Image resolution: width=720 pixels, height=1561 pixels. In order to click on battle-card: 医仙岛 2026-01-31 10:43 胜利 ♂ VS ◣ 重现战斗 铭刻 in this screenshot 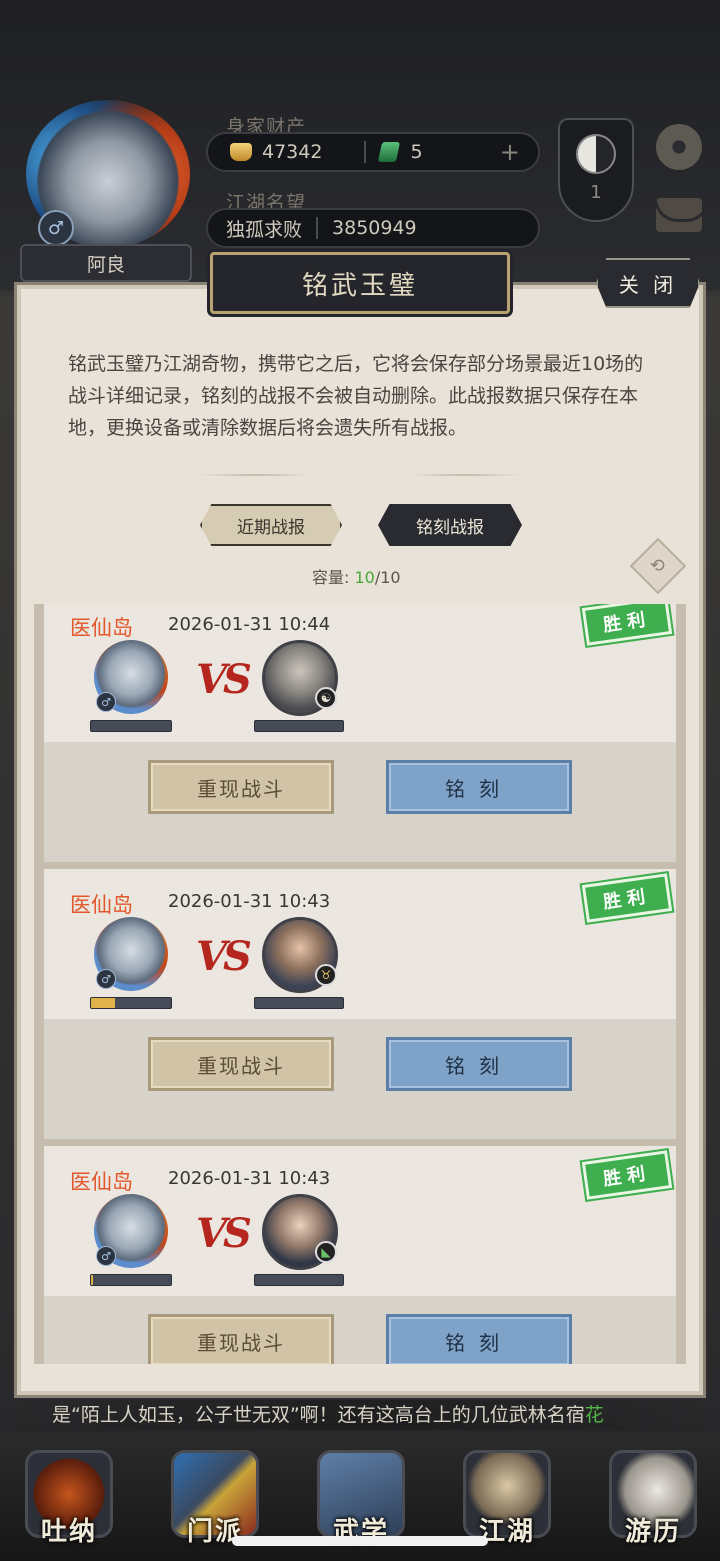, I will do `click(360, 1255)`.